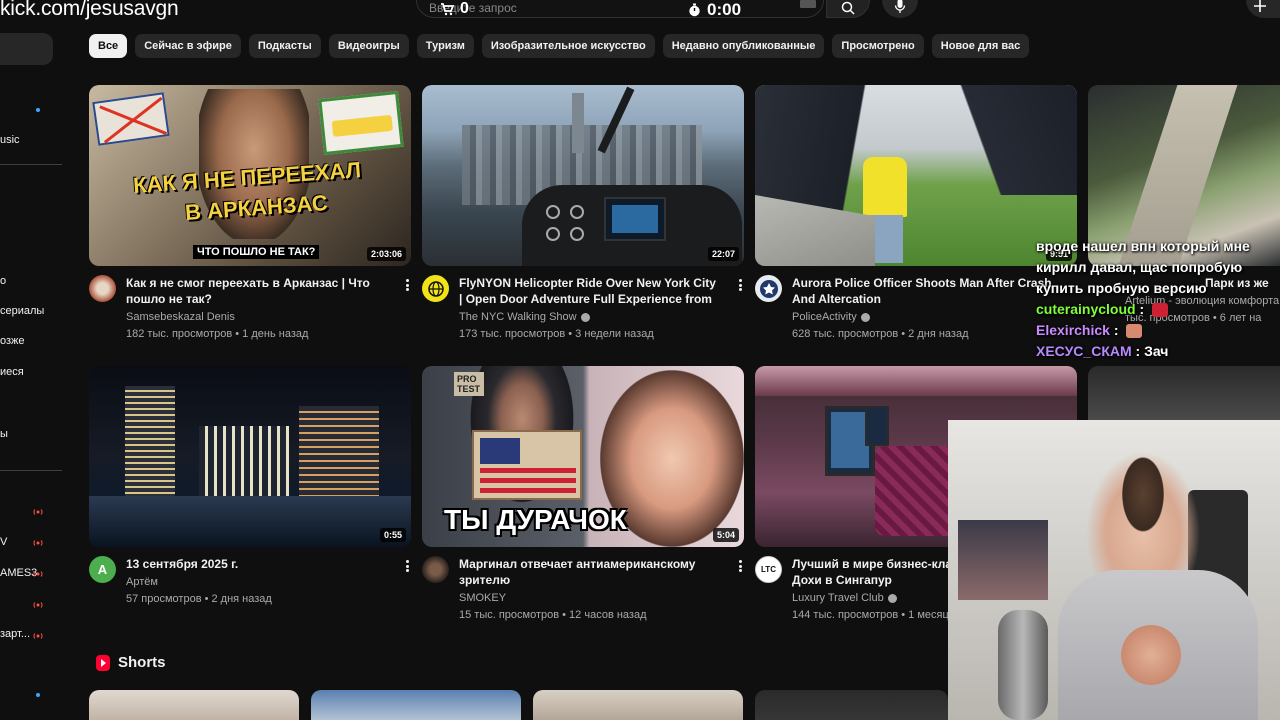 This screenshot has height=720, width=1280. What do you see at coordinates (900, 9) in the screenshot?
I see `voice-search-button` at bounding box center [900, 9].